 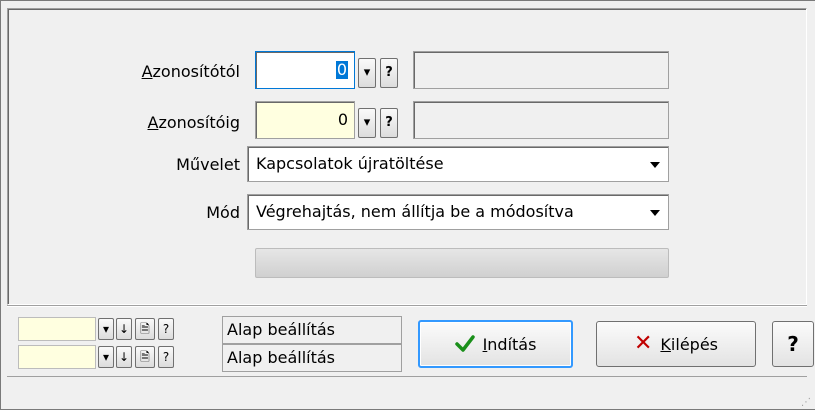 What do you see at coordinates (462, 263) in the screenshot?
I see `progress-bar` at bounding box center [462, 263].